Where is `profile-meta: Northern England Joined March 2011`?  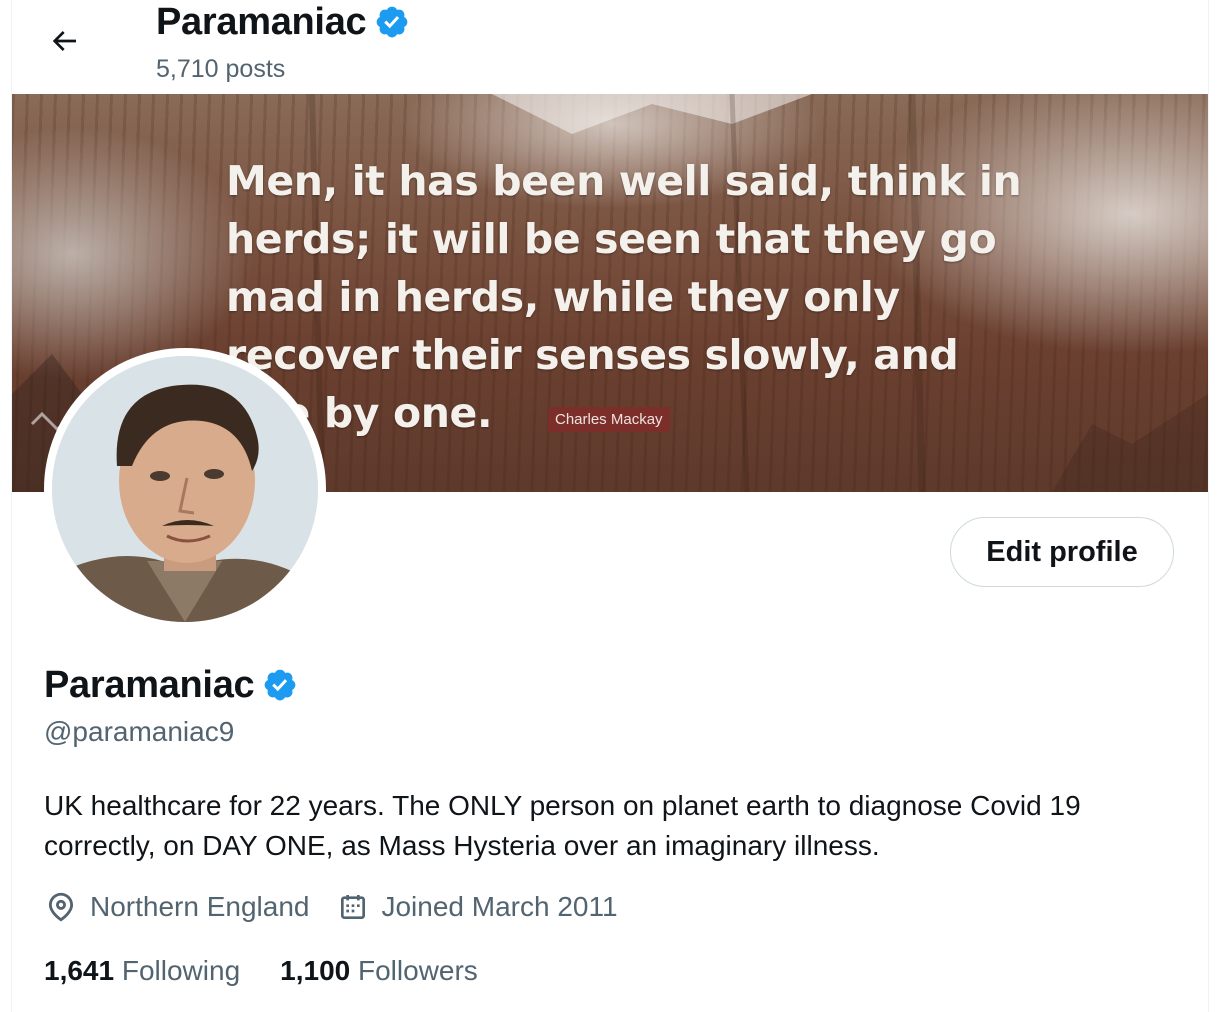 profile-meta: Northern England Joined March 2011 is located at coordinates (345, 907).